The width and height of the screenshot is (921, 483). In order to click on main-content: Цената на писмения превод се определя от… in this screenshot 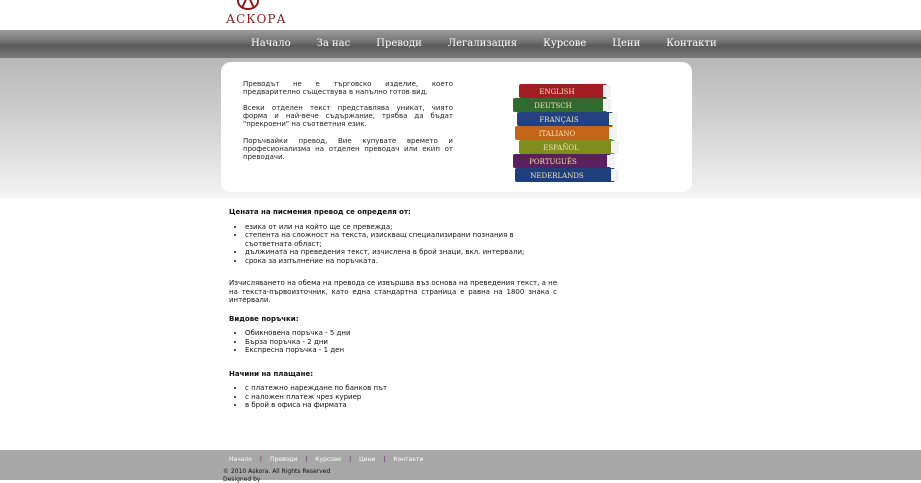, I will do `click(393, 309)`.